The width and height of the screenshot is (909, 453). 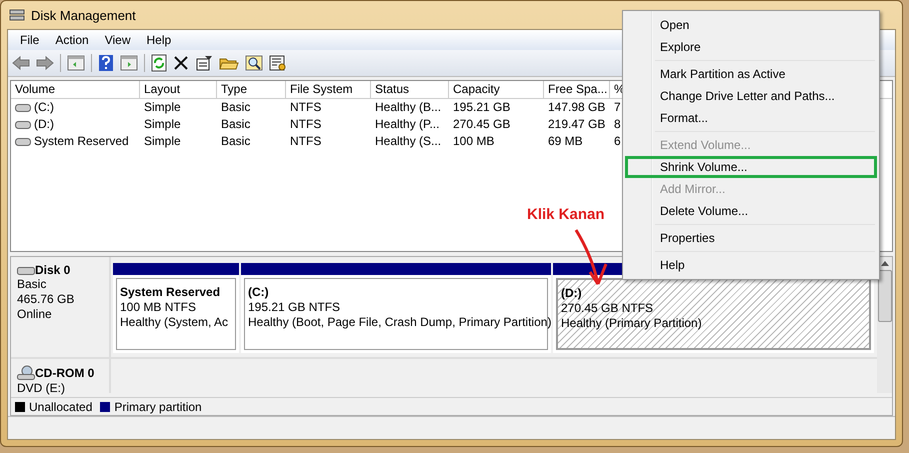 I want to click on partition-name: (D:), so click(x=571, y=293).